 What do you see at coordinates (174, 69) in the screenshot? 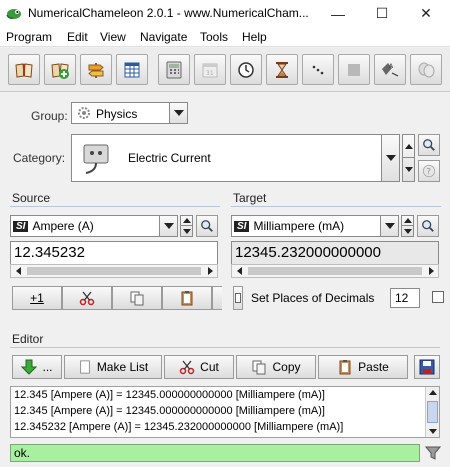
I see `calculator-icon` at bounding box center [174, 69].